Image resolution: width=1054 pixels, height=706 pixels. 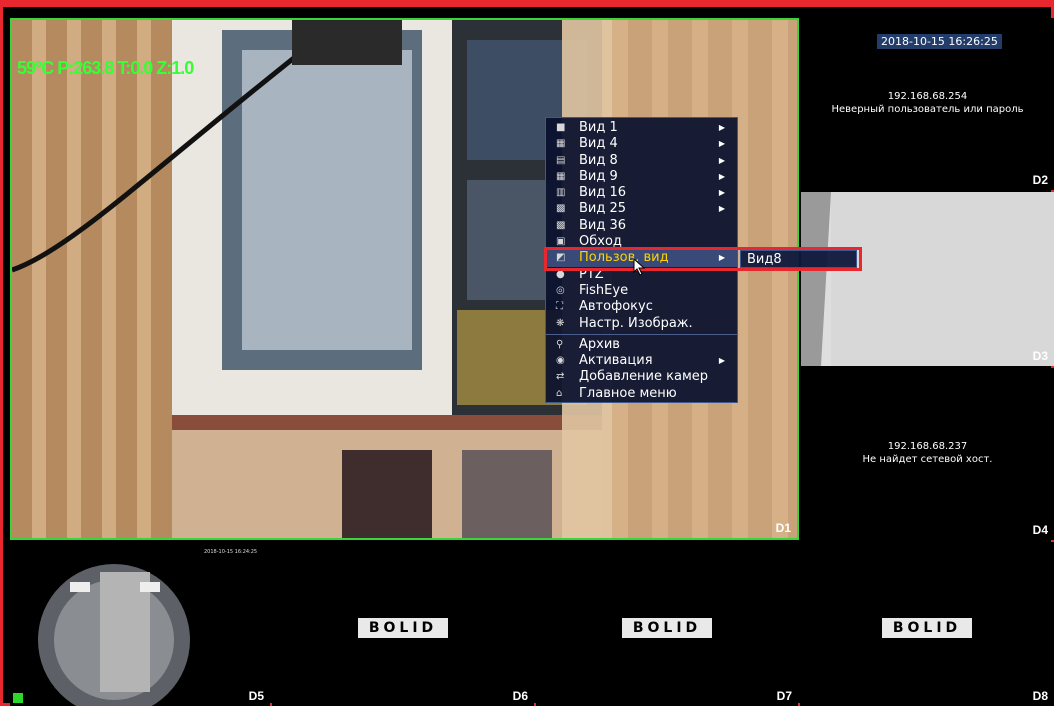 What do you see at coordinates (927, 459) in the screenshot?
I see `error-message: Не найдет сетевой хост.` at bounding box center [927, 459].